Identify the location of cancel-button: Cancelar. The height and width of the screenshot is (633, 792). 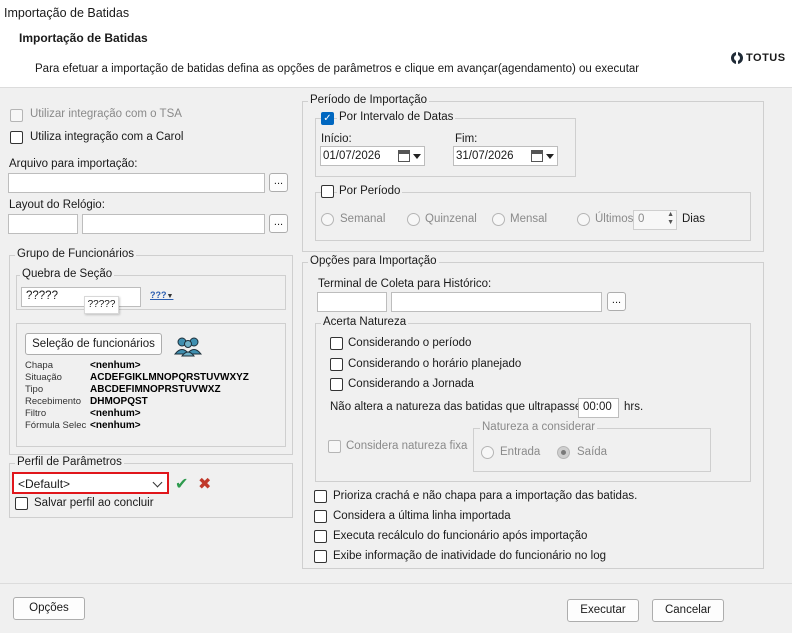
(688, 610).